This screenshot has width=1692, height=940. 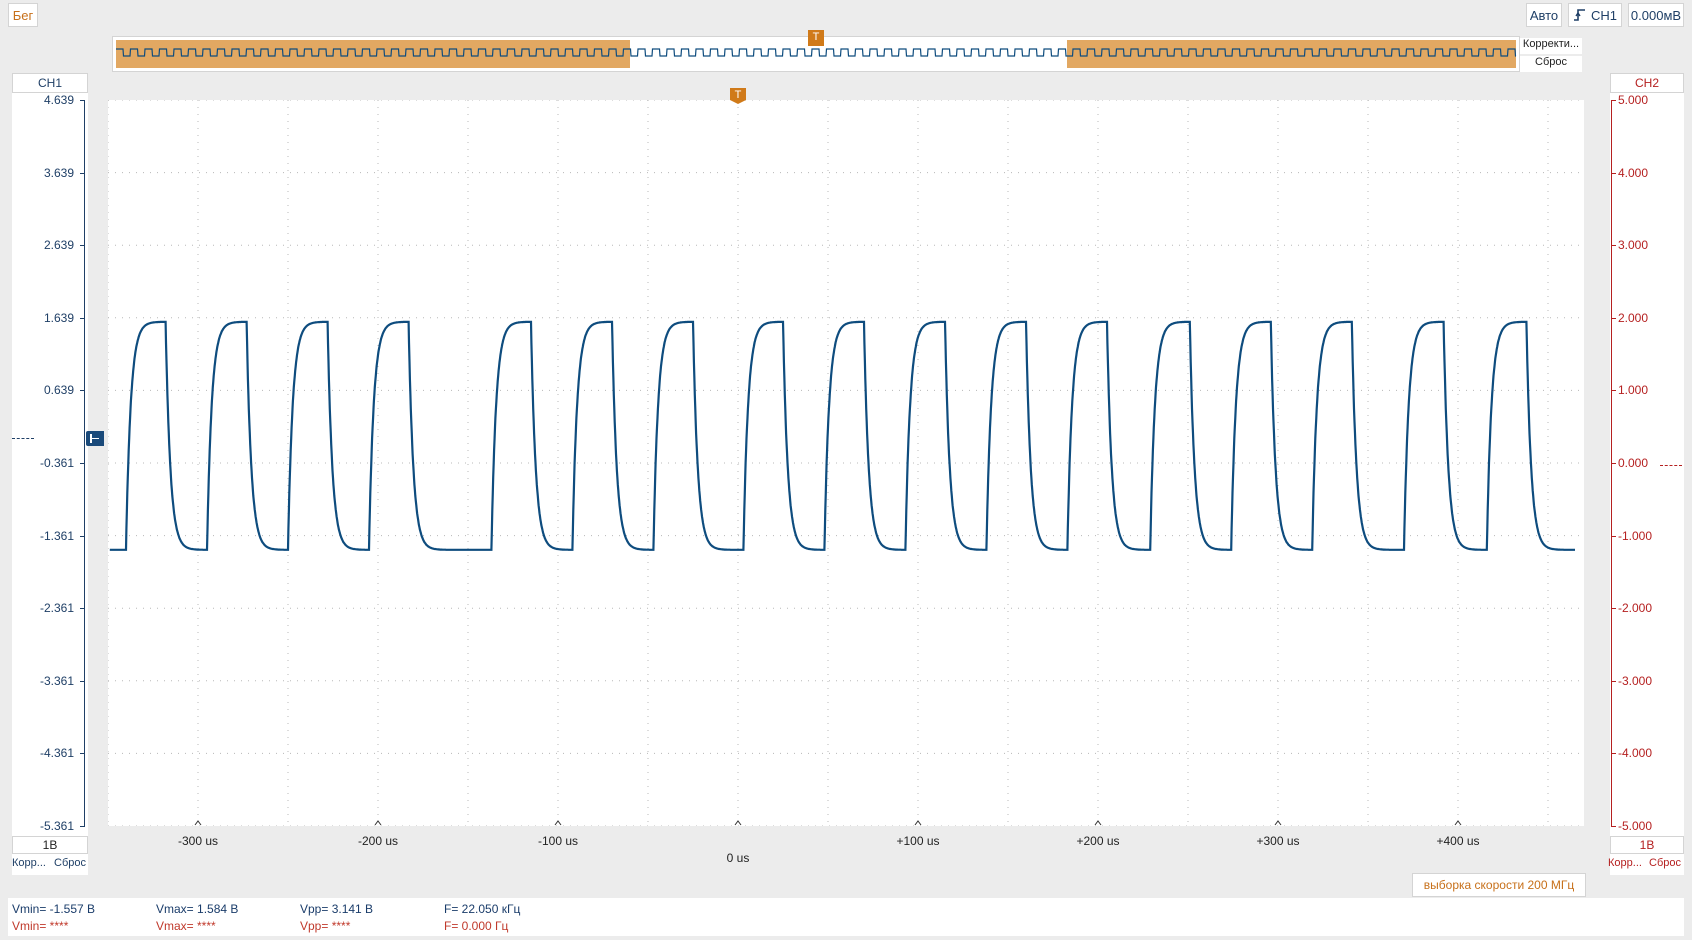 What do you see at coordinates (1633, 245) in the screenshot?
I see `ch2-tick-label: 3.000` at bounding box center [1633, 245].